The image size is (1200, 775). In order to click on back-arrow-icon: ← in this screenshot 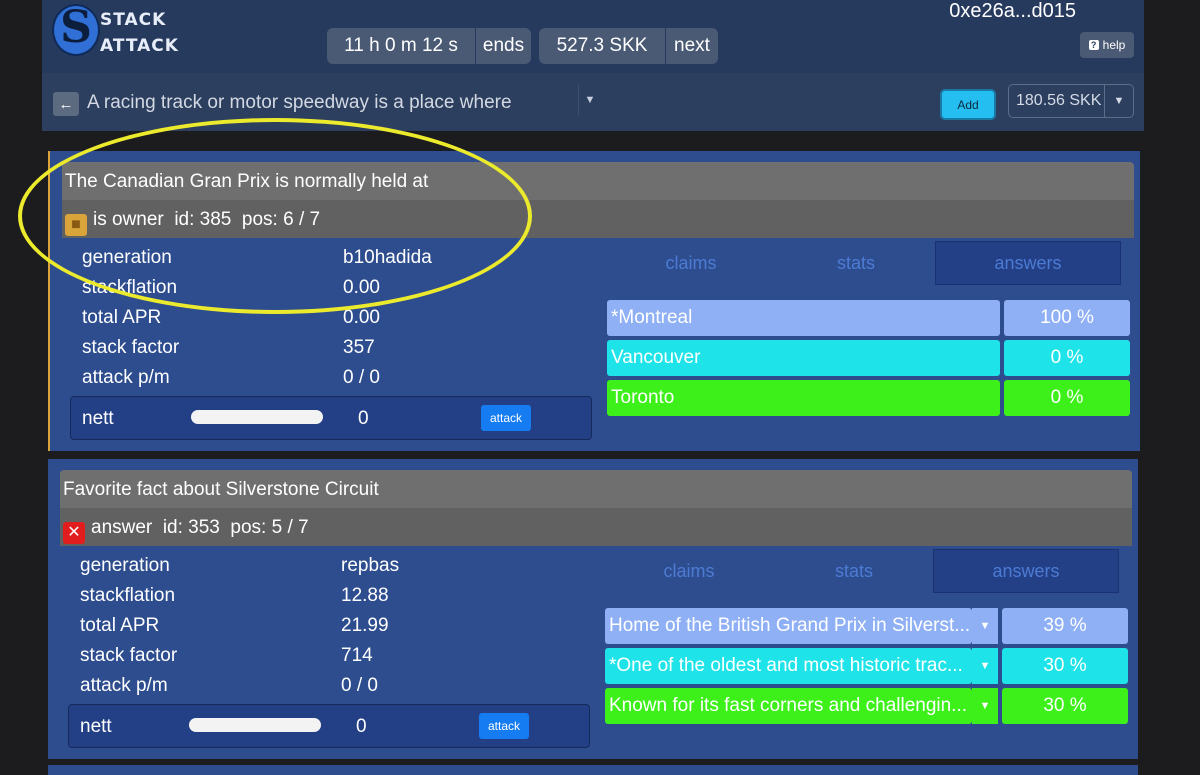, I will do `click(66, 104)`.